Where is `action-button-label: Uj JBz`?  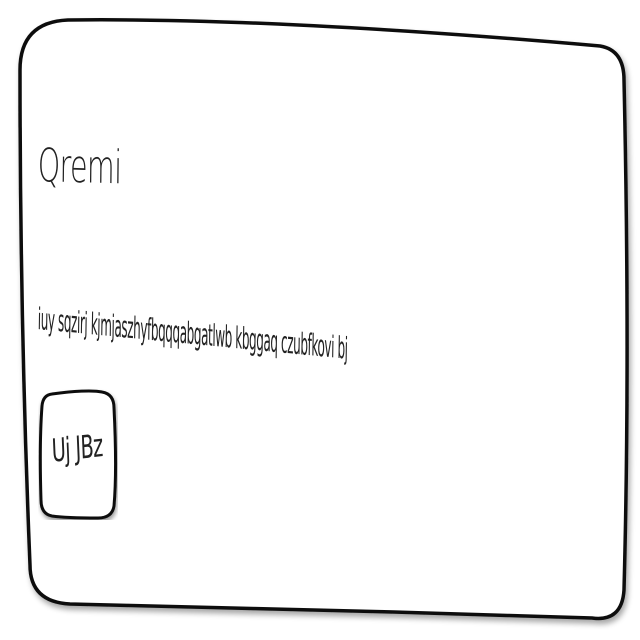
action-button-label: Uj JBz is located at coordinates (77, 448).